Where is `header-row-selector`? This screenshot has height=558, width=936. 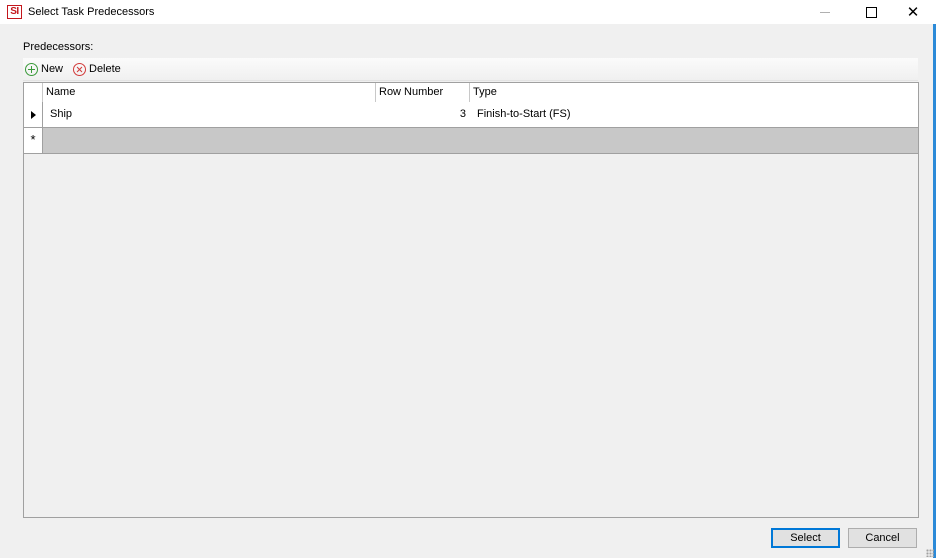 header-row-selector is located at coordinates (33, 92).